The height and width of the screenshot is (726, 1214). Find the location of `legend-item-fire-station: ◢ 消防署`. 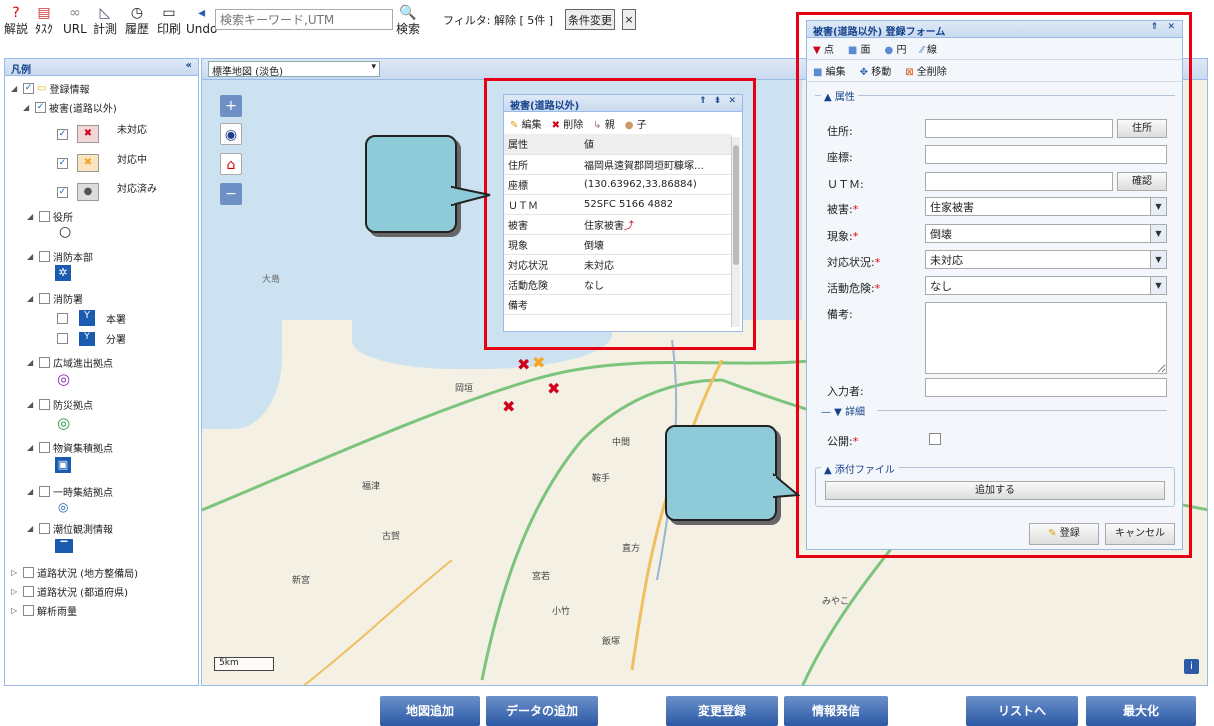

legend-item-fire-station: ◢ 消防署 is located at coordinates (55, 298).